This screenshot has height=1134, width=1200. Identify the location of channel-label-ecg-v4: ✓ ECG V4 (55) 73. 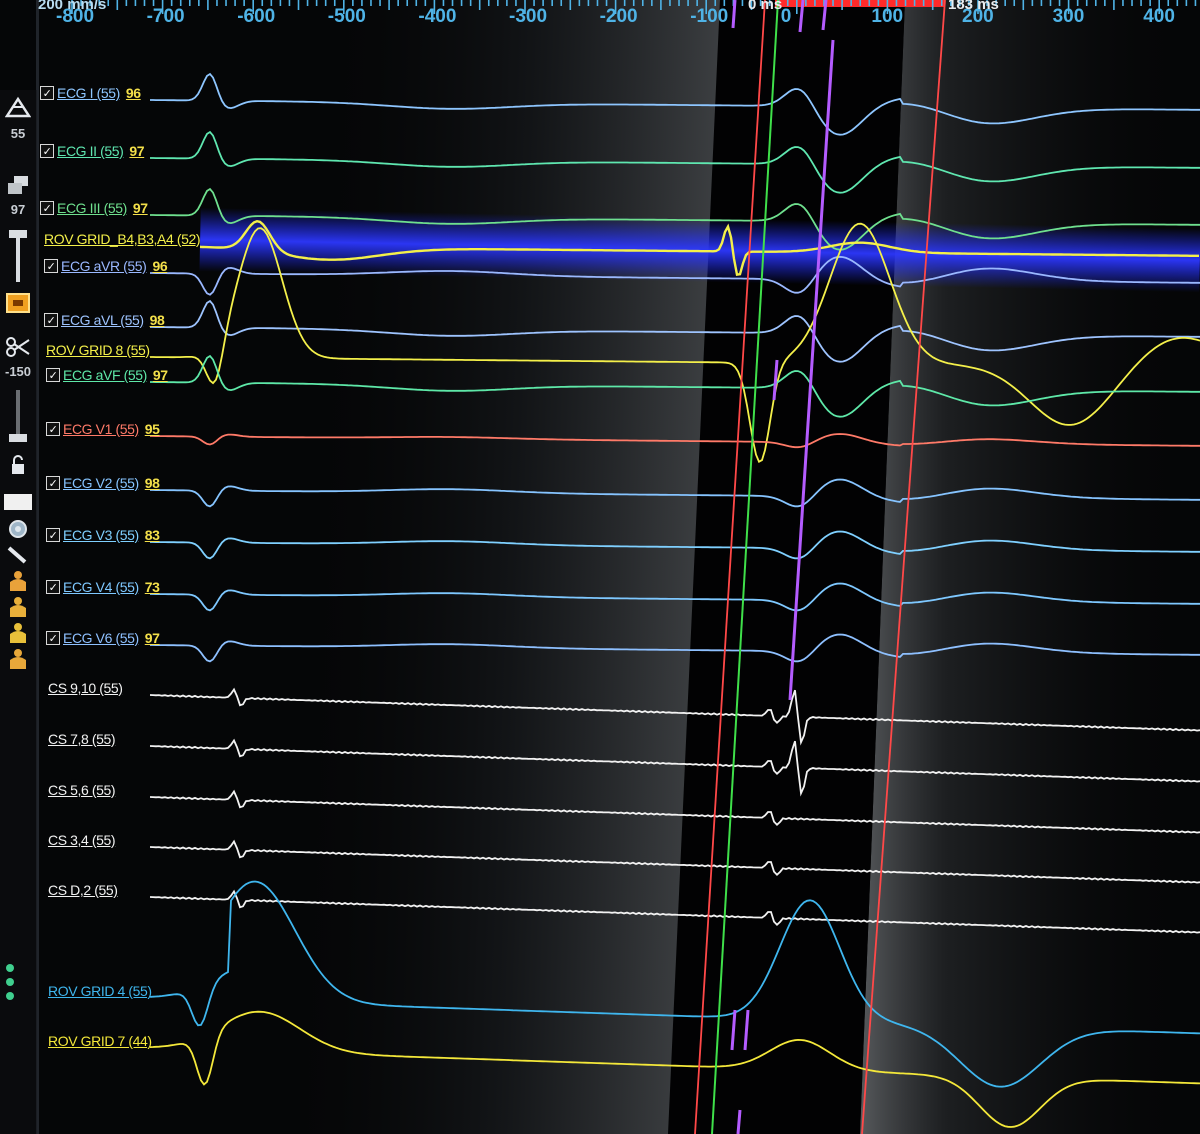
(103, 587).